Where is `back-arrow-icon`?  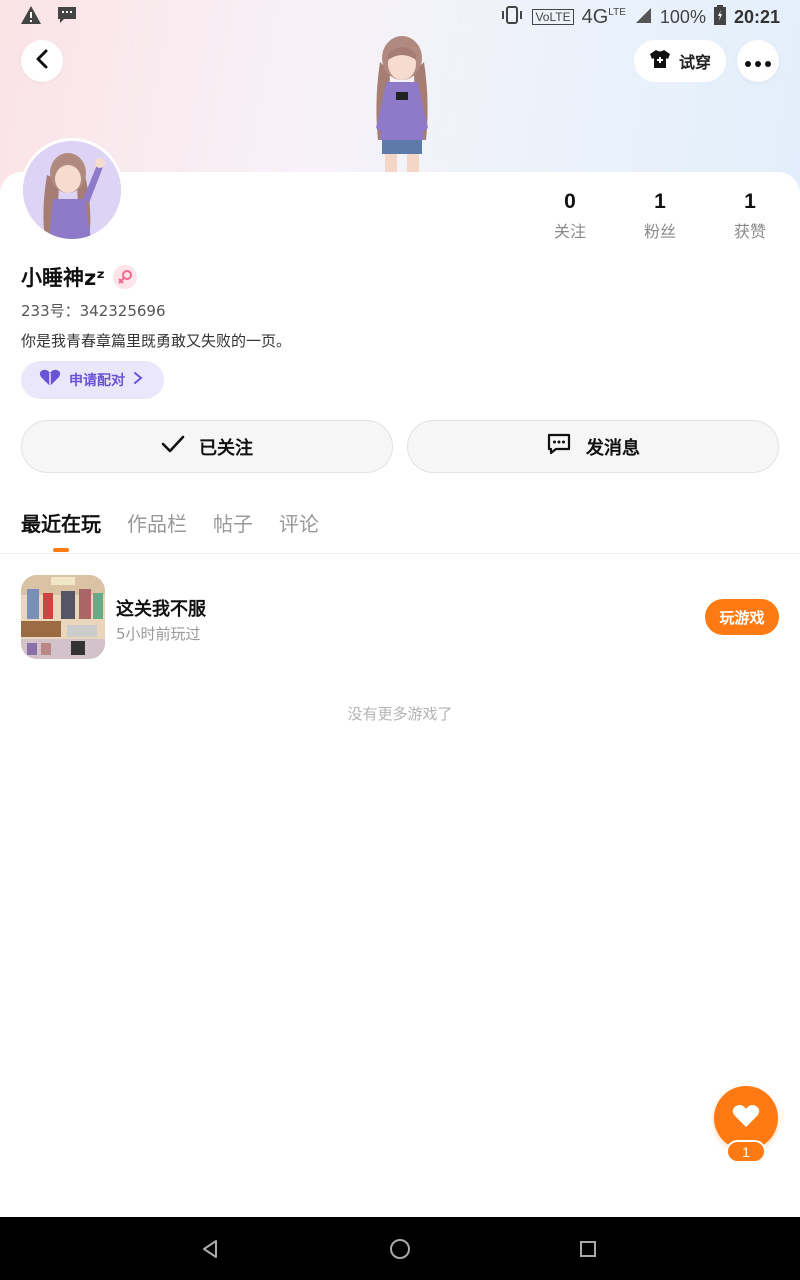
back-arrow-icon is located at coordinates (42, 61).